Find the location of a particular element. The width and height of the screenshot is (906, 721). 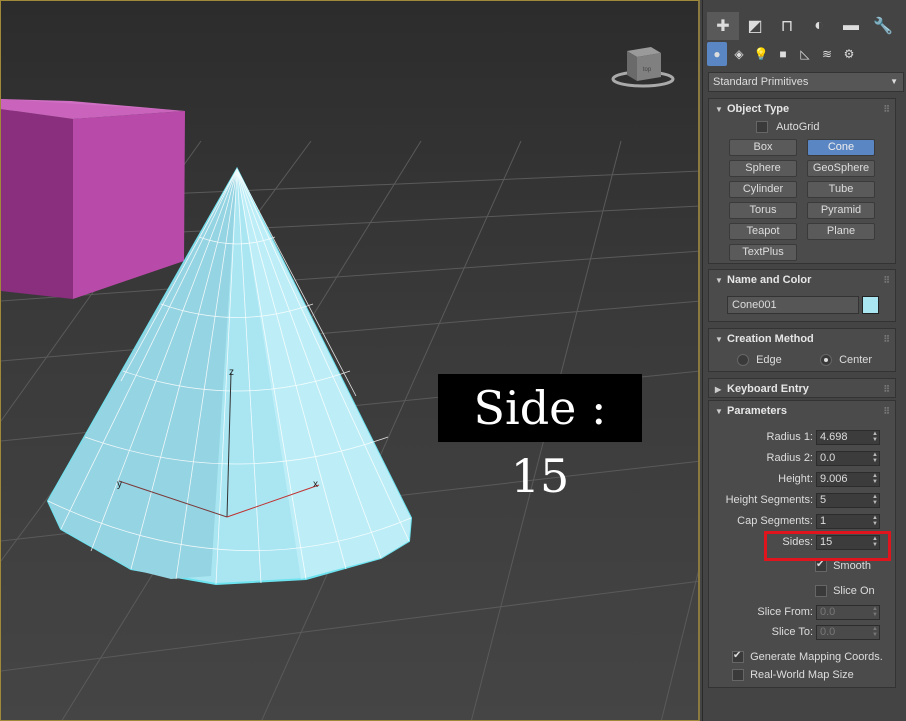

helpers-icon: ◺ is located at coordinates (805, 54).